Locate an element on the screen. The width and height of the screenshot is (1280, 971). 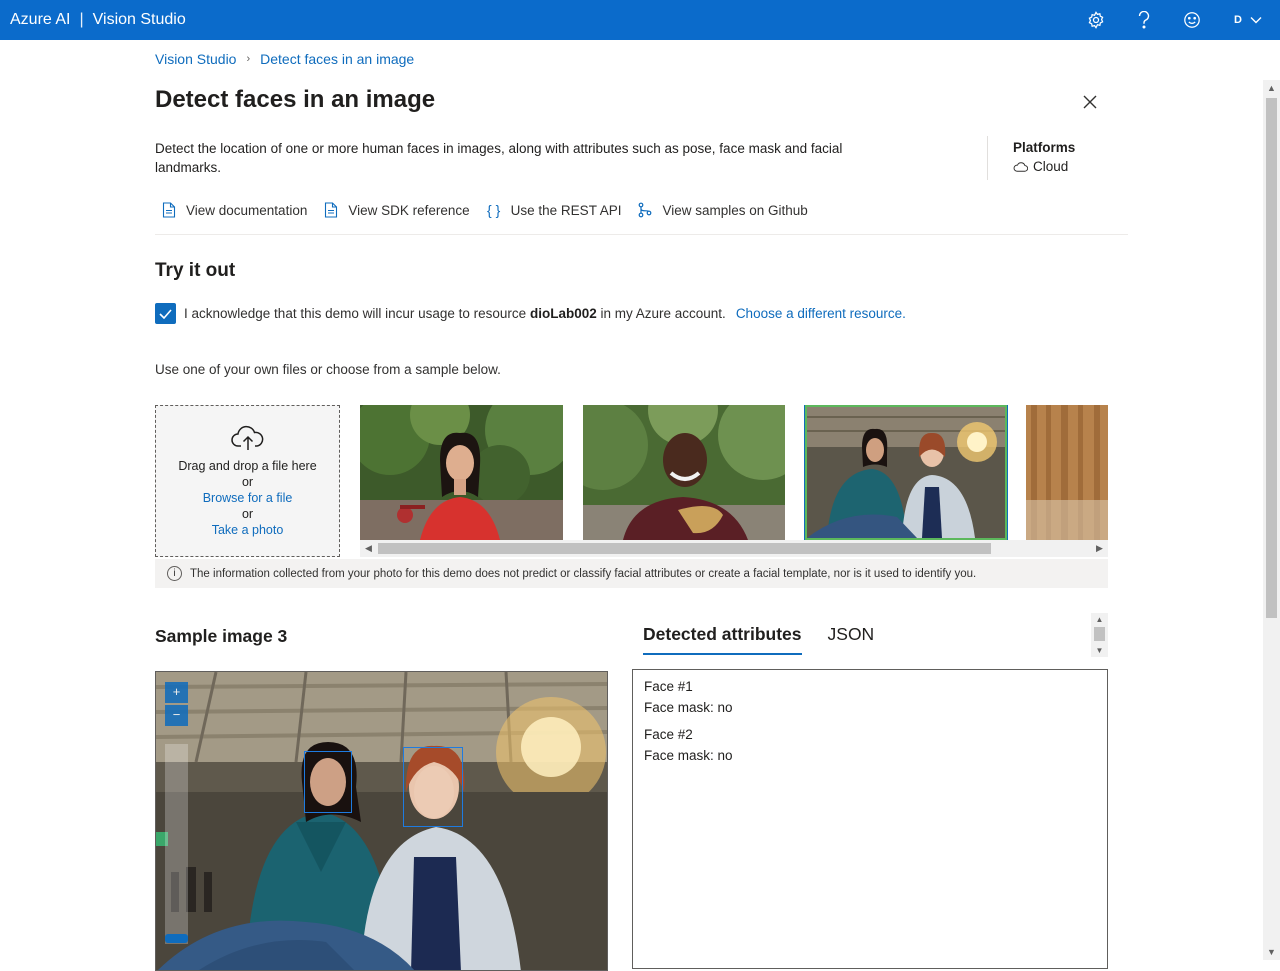
view-sdk-reference-link: View SDK reference is located at coordinates (396, 210).